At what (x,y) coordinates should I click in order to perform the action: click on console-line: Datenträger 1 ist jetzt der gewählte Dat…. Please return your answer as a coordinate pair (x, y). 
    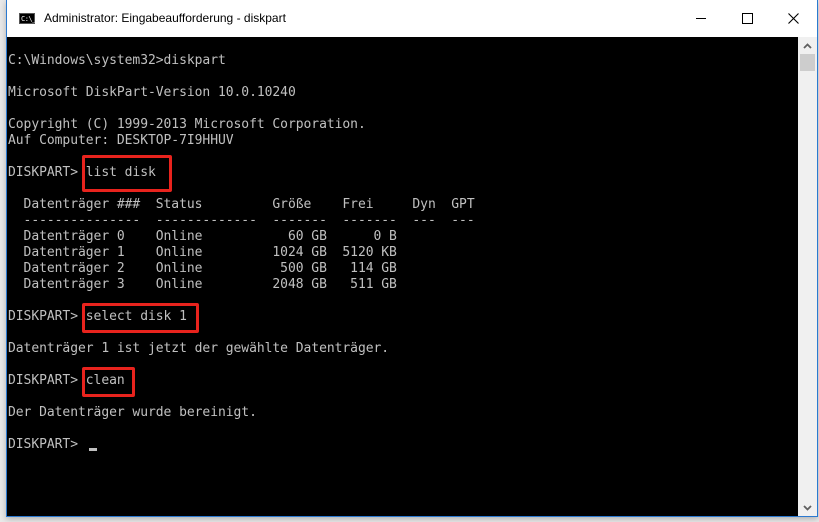
    Looking at the image, I should click on (199, 348).